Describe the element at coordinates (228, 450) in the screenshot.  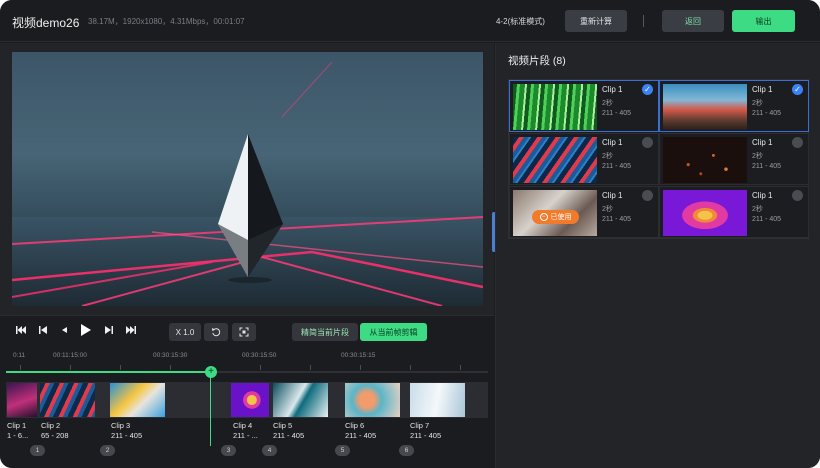
I see `clip-number-badge: 3` at that location.